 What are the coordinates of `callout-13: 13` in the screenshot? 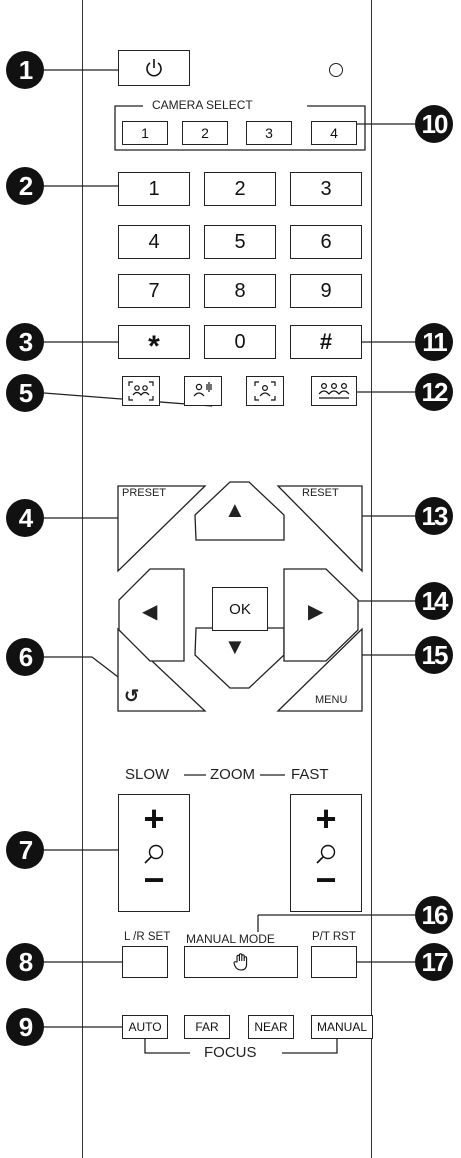 It's located at (434, 516).